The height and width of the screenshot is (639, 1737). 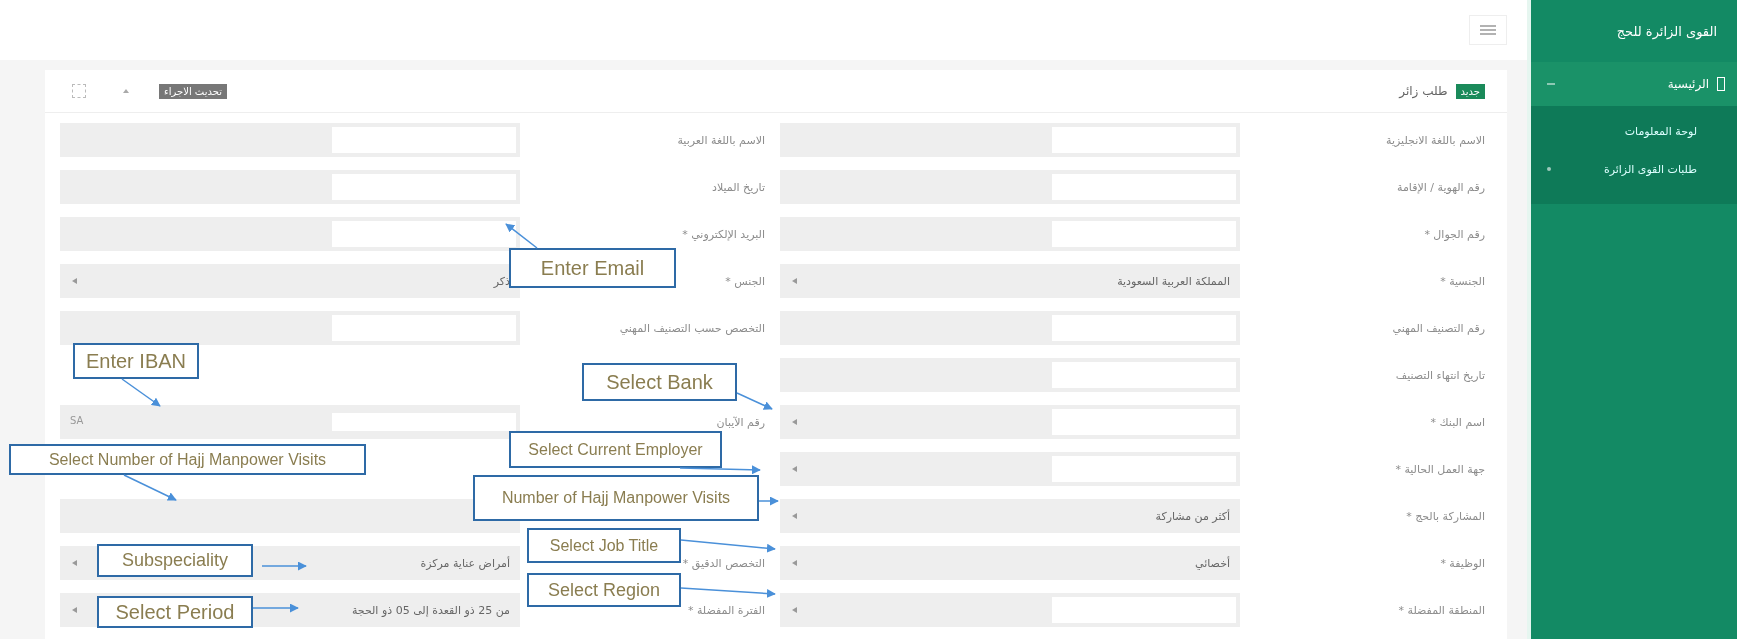 What do you see at coordinates (726, 610) in the screenshot?
I see `field-label: الفترة المفضلة *` at bounding box center [726, 610].